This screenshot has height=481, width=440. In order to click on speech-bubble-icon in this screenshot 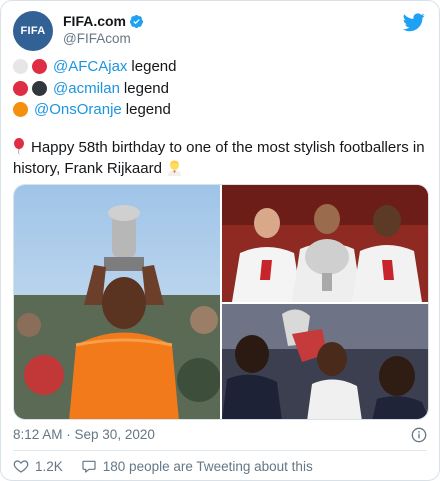, I will do `click(89, 466)`.